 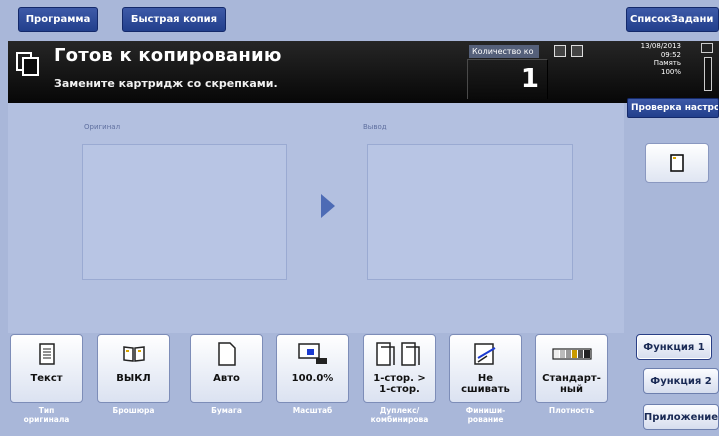 I want to click on function2-tab: Функция 2, so click(x=681, y=381).